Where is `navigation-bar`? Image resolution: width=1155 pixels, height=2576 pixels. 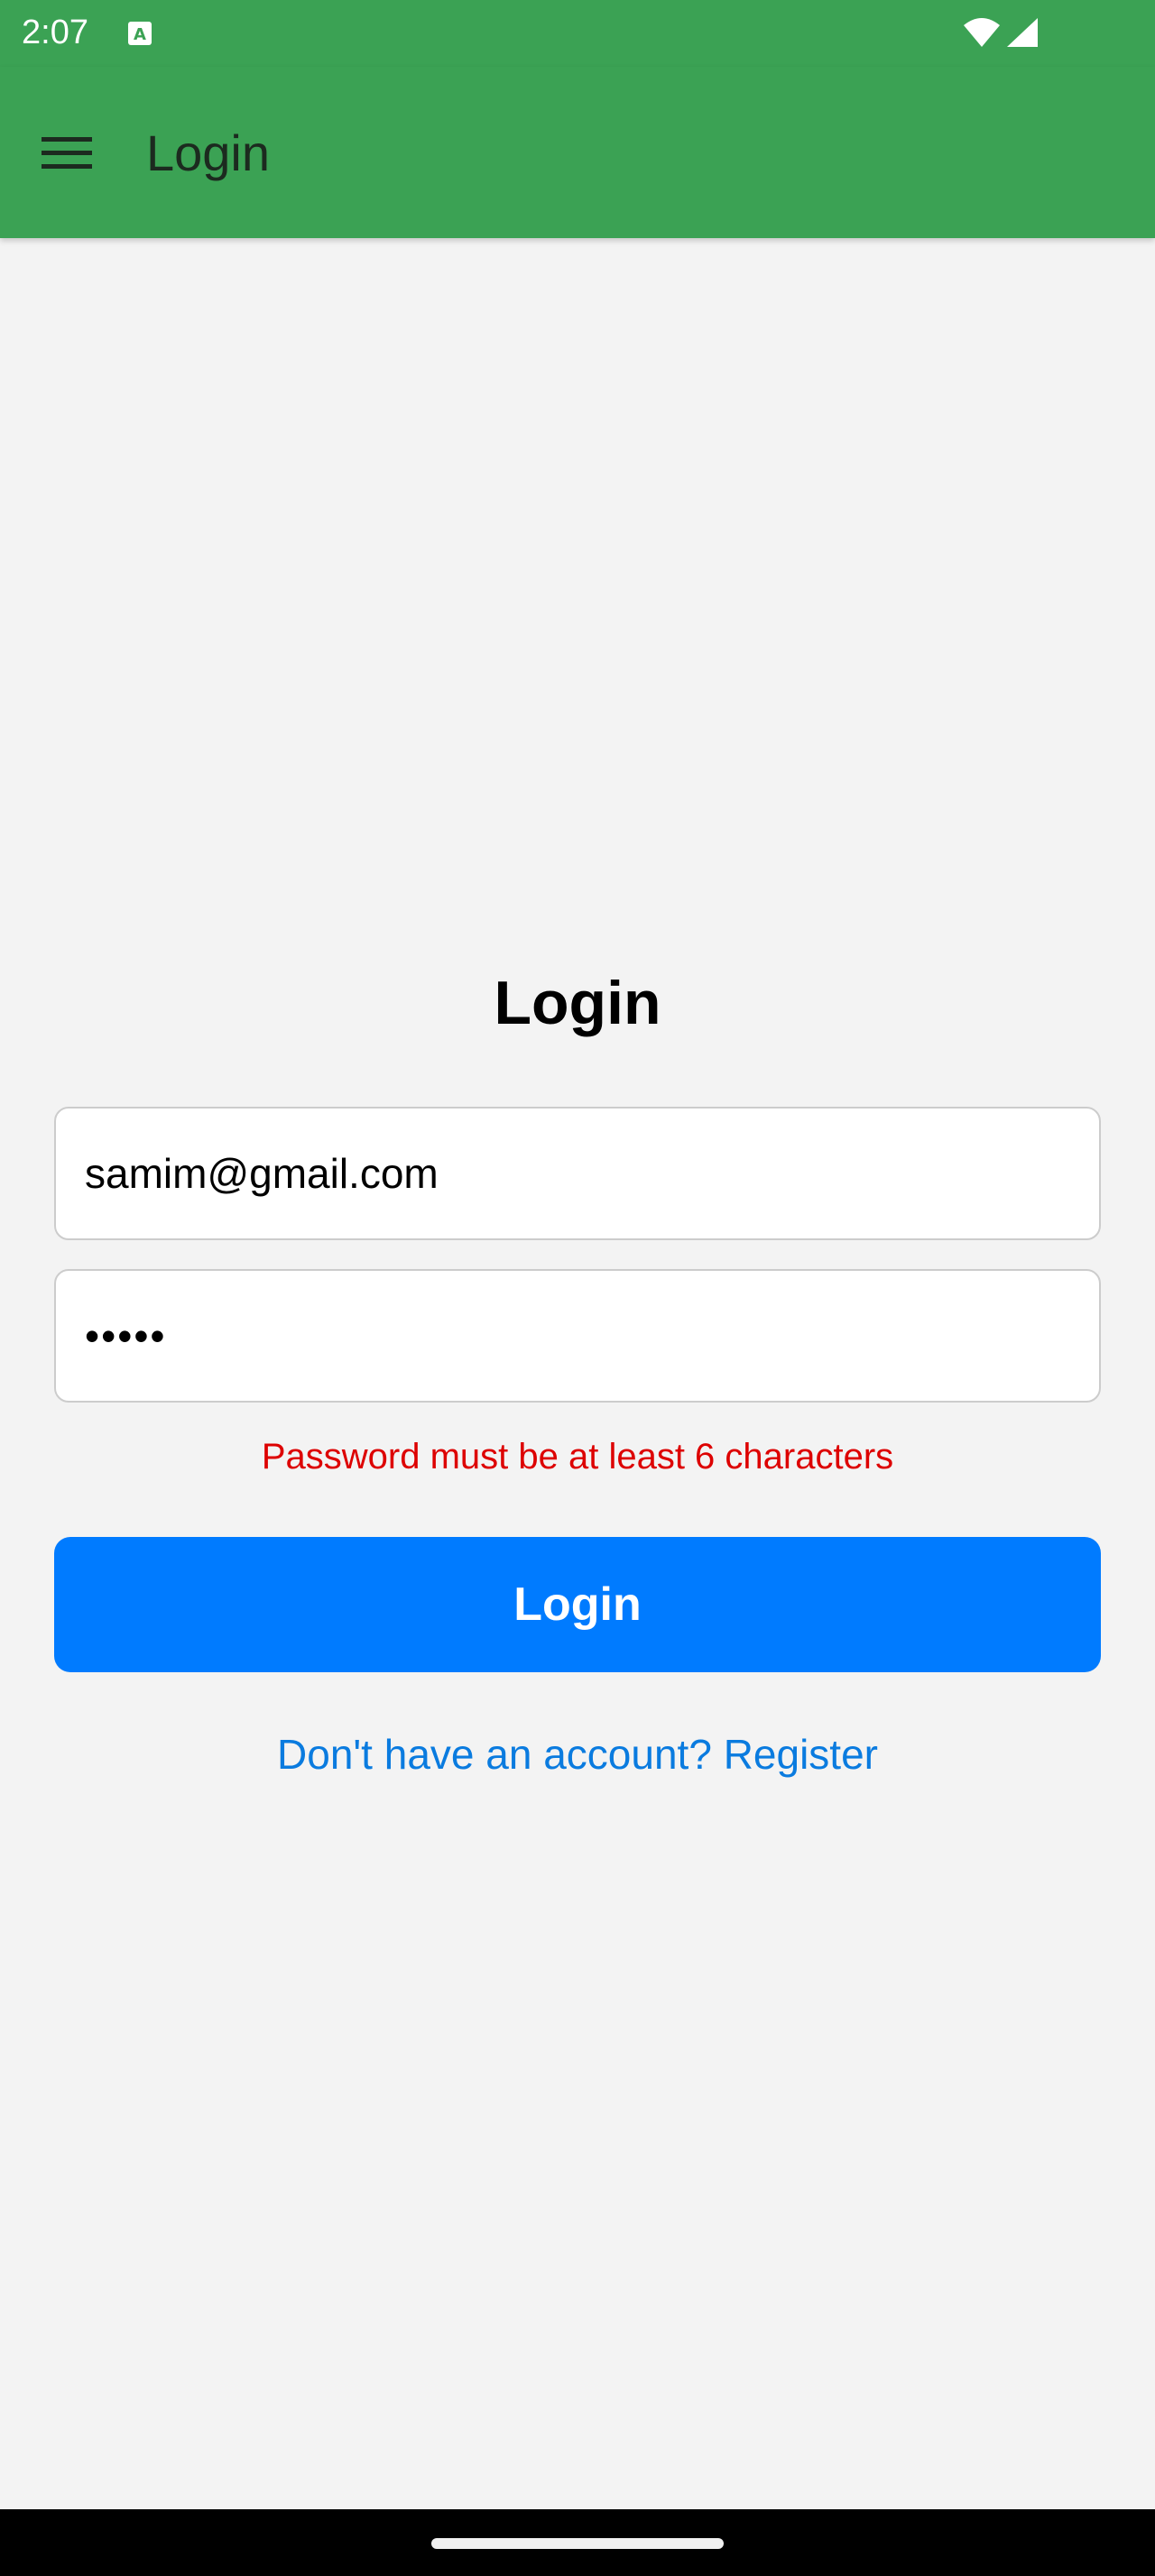
navigation-bar is located at coordinates (577, 2542).